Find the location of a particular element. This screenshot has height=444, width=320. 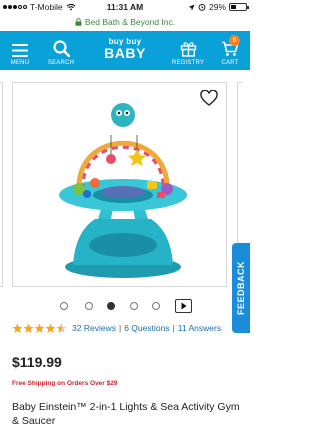

menu-label: MENU is located at coordinates (20, 63).